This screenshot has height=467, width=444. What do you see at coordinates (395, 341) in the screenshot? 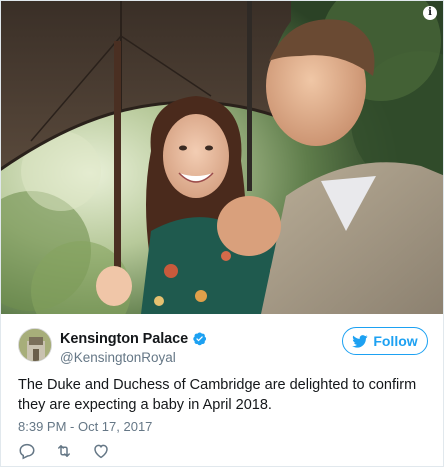
I see `follow-label: Follow` at bounding box center [395, 341].